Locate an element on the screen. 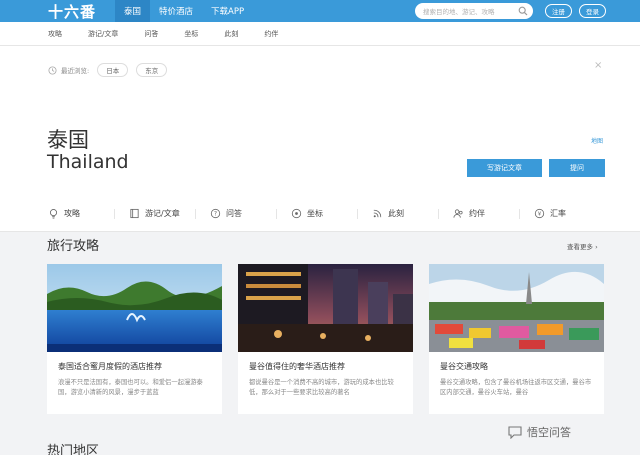  top-bar: 十六番 泰国 特价酒店 下载APP 搜索目的地、游记、攻略 注册 登录 is located at coordinates (320, 11).